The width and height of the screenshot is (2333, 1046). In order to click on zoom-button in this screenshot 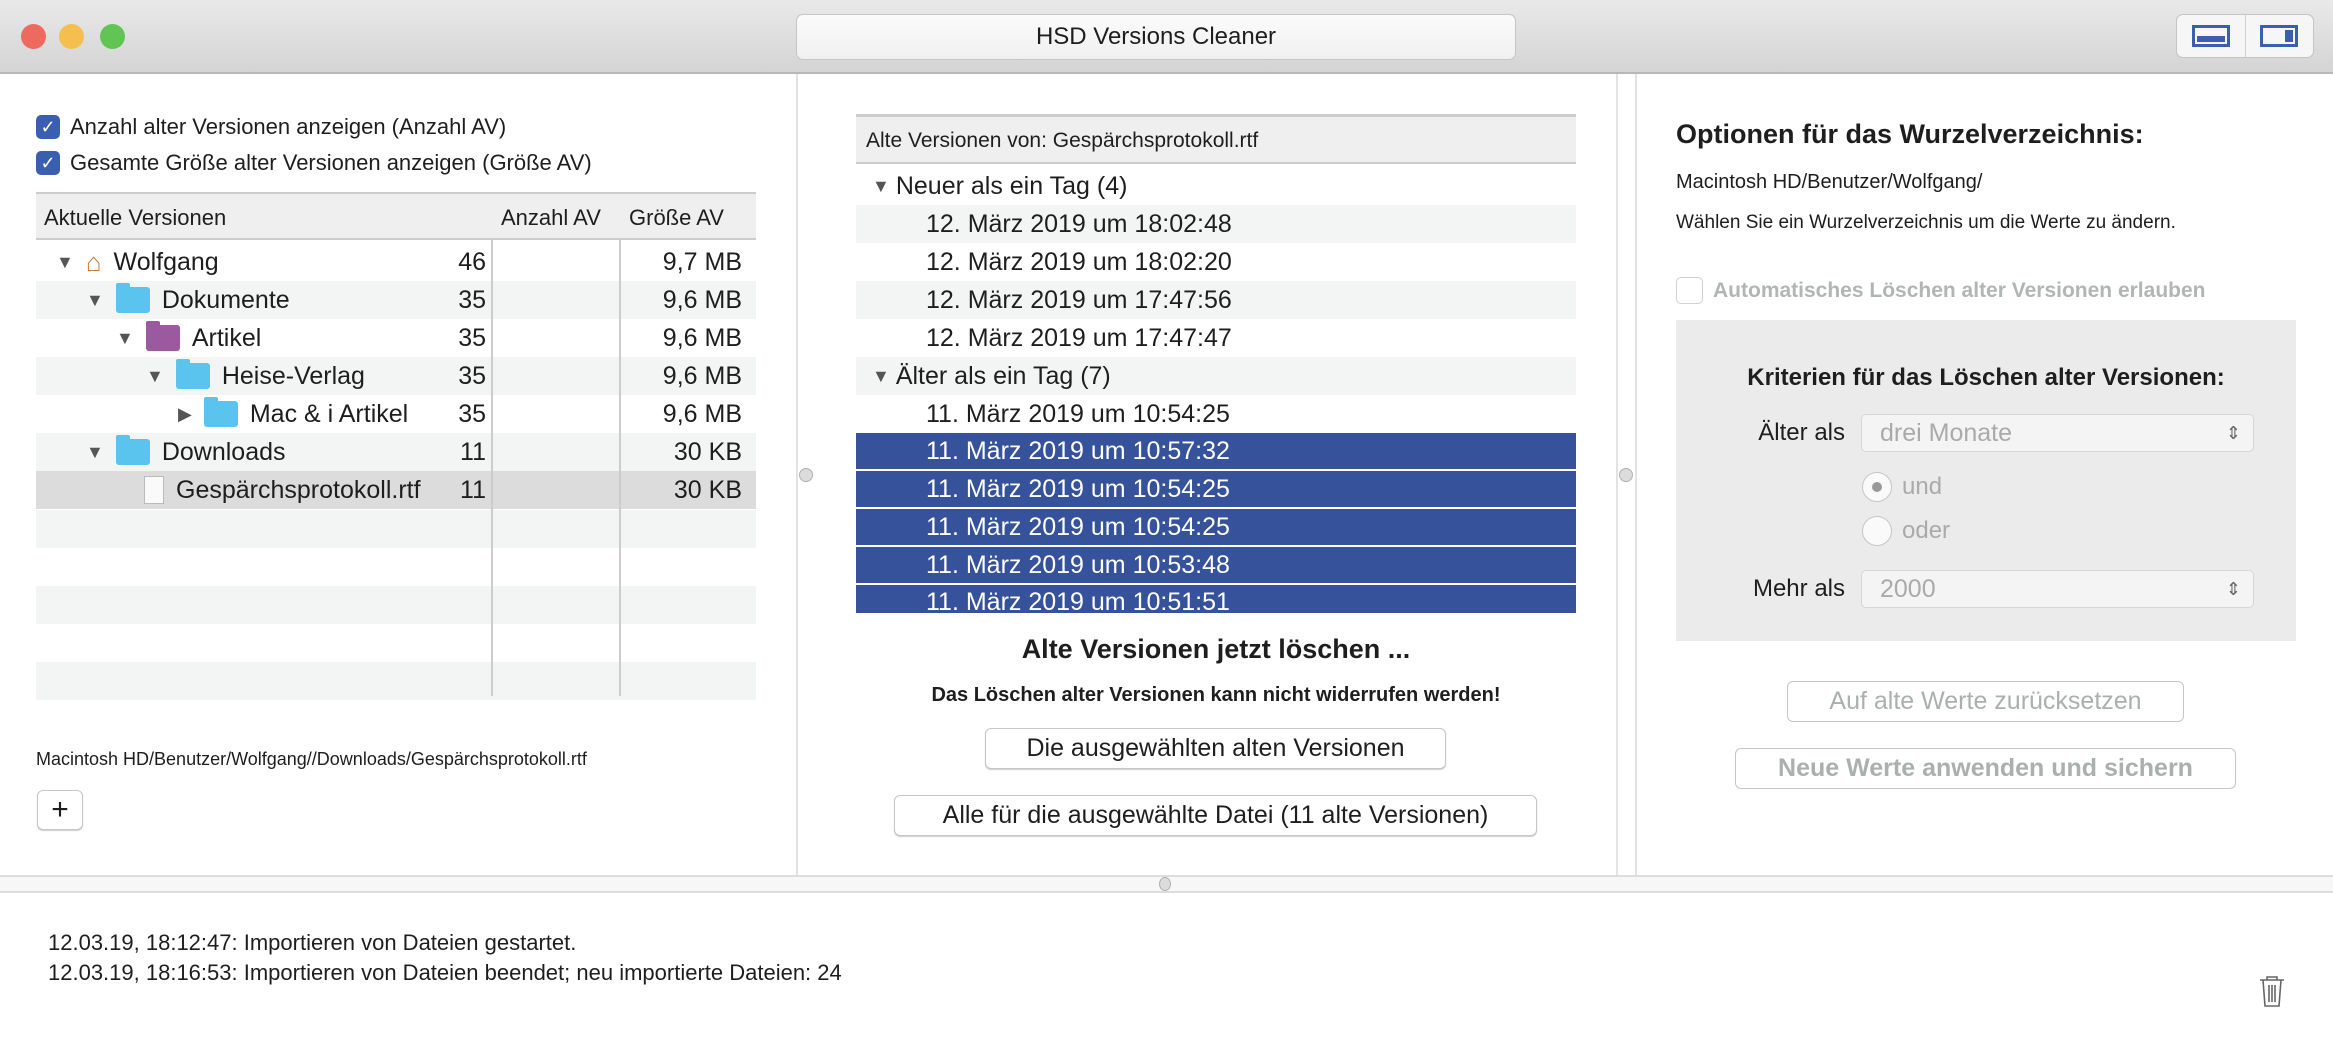, I will do `click(112, 36)`.